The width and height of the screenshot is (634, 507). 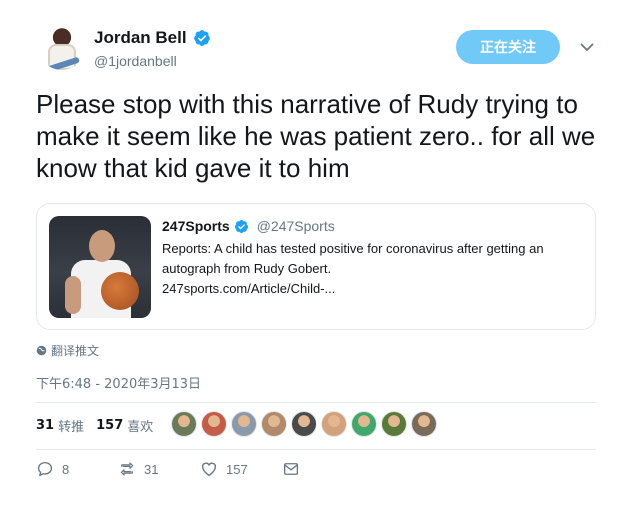 I want to click on author-name-row: Jordan Bell, so click(x=152, y=38).